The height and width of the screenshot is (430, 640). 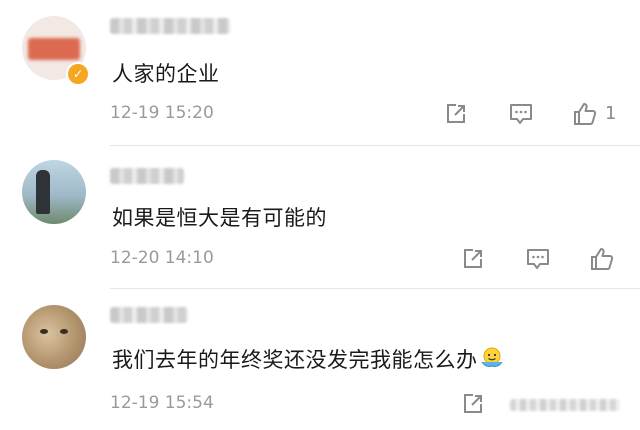 What do you see at coordinates (565, 405) in the screenshot?
I see `watermark-redacted` at bounding box center [565, 405].